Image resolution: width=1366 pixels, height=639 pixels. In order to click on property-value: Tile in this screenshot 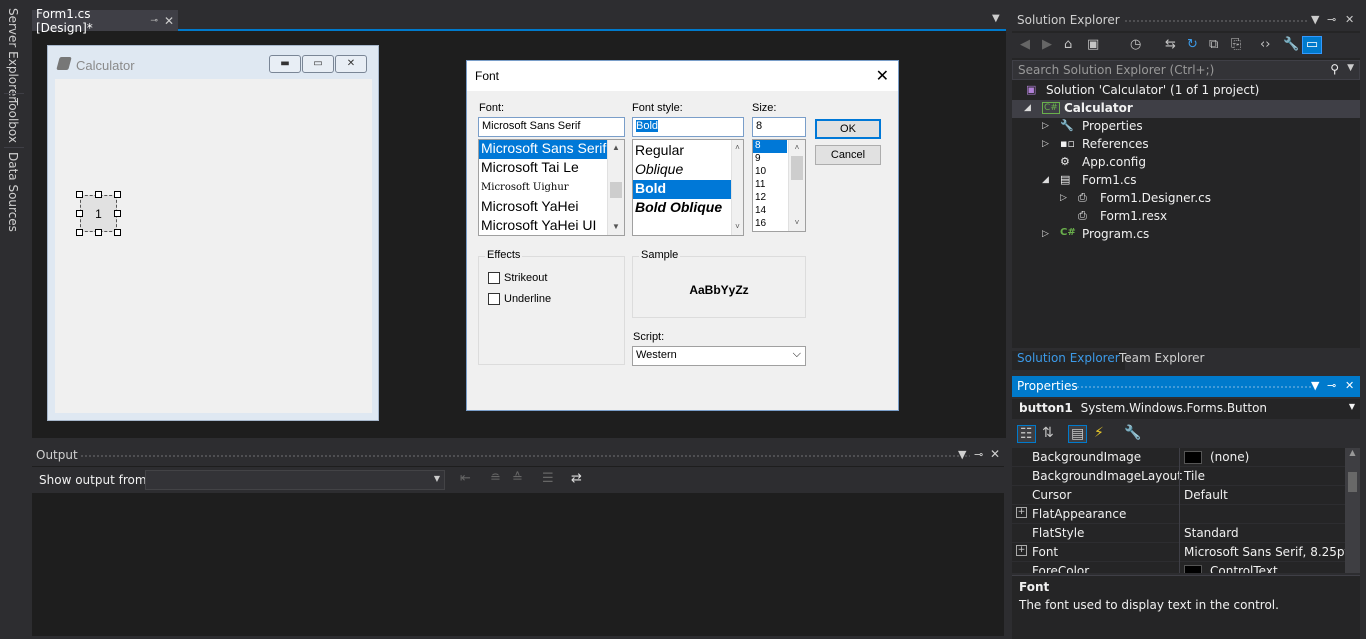, I will do `click(1194, 476)`.